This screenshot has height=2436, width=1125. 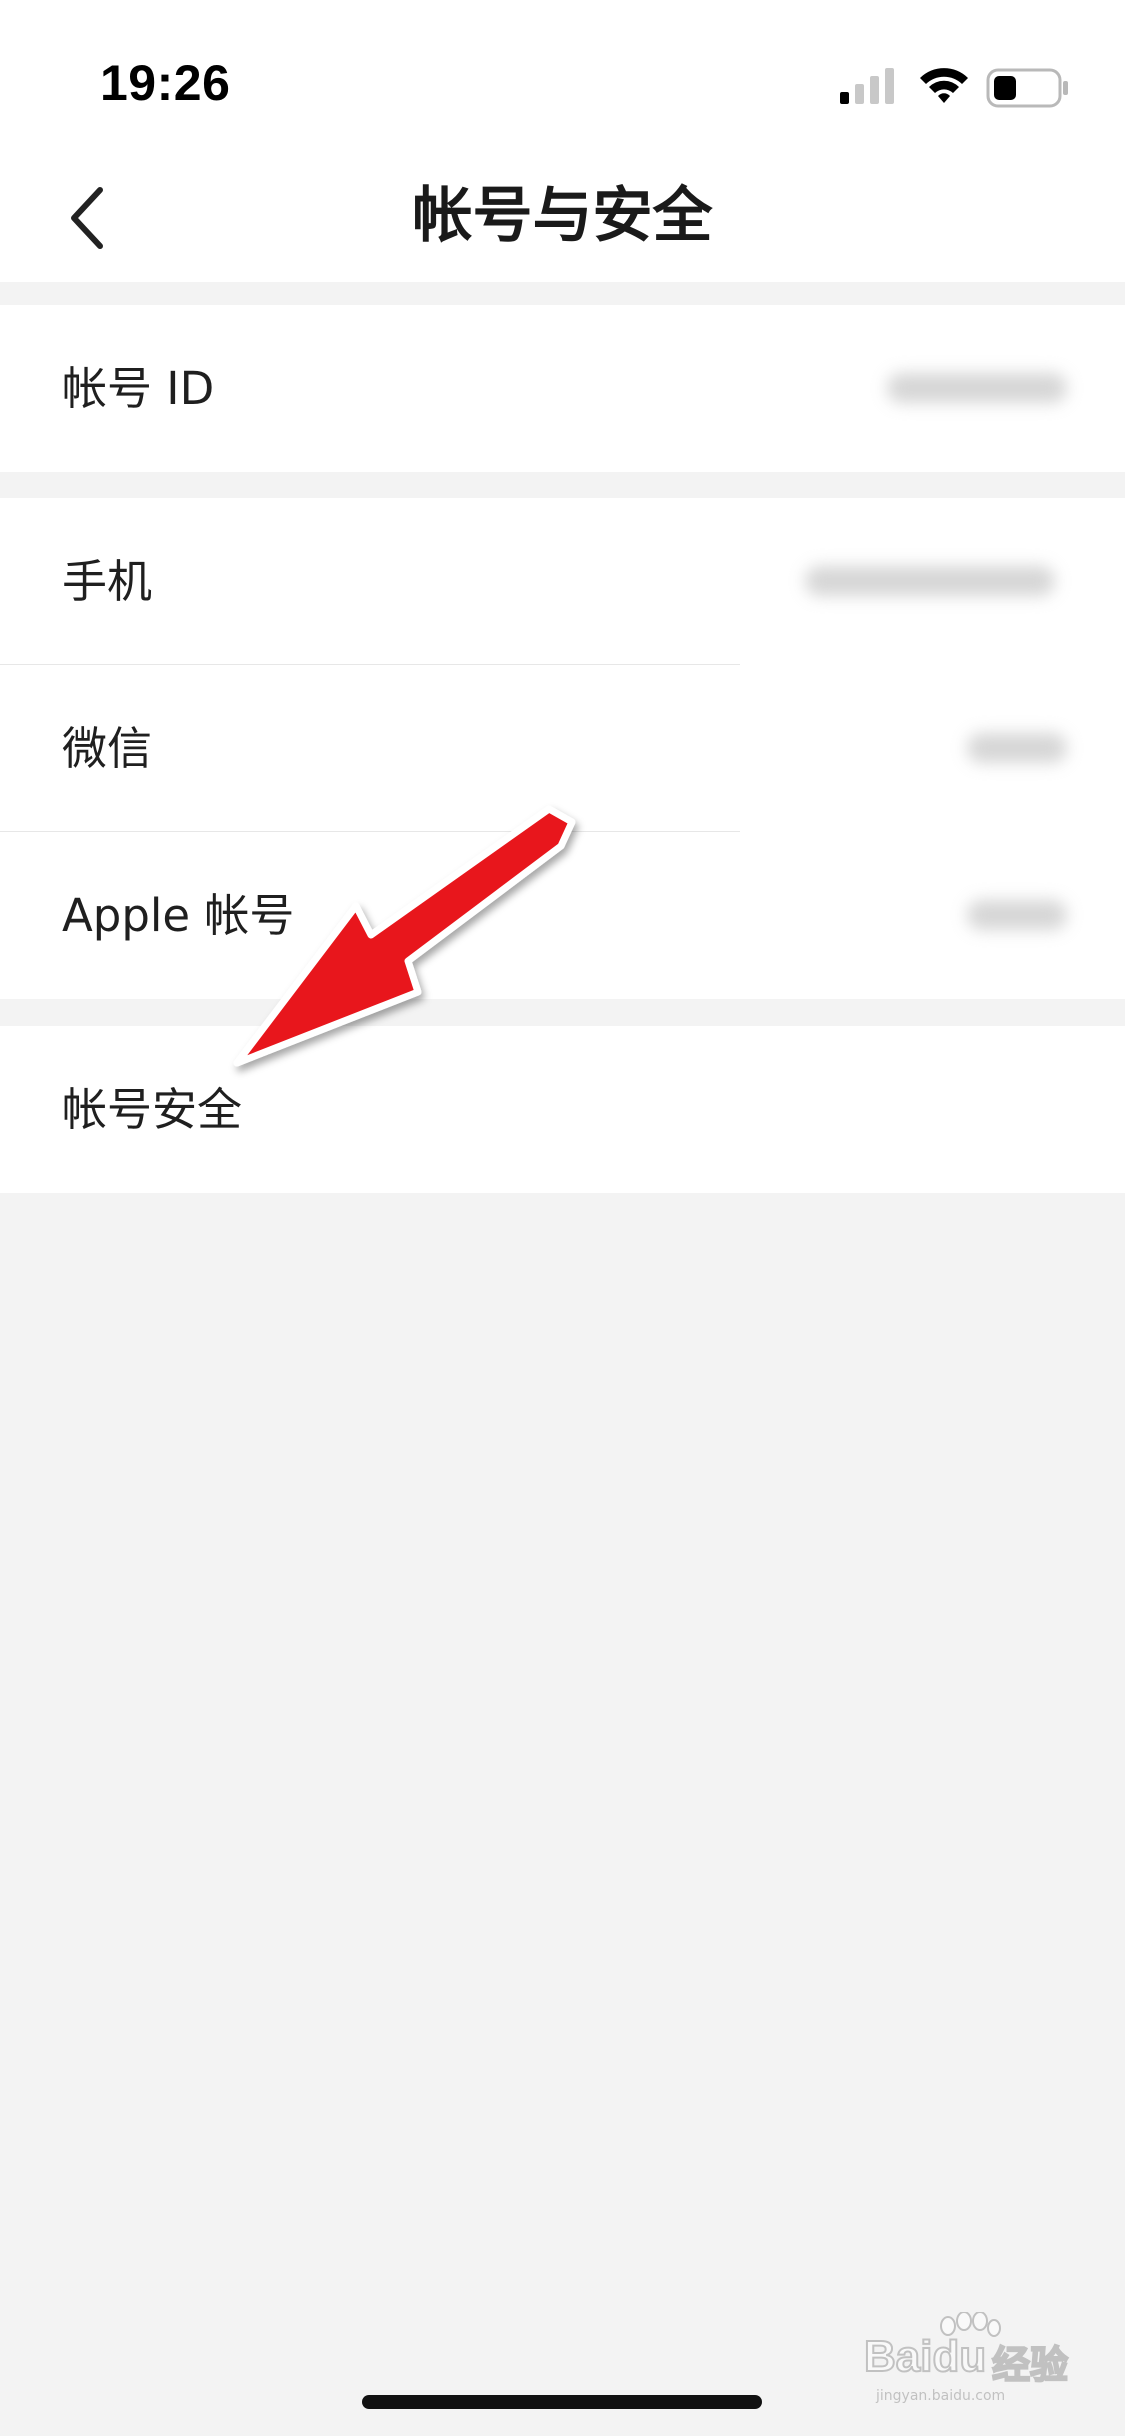 What do you see at coordinates (562, 915) in the screenshot?
I see `row-apple-account: Apple 帐号` at bounding box center [562, 915].